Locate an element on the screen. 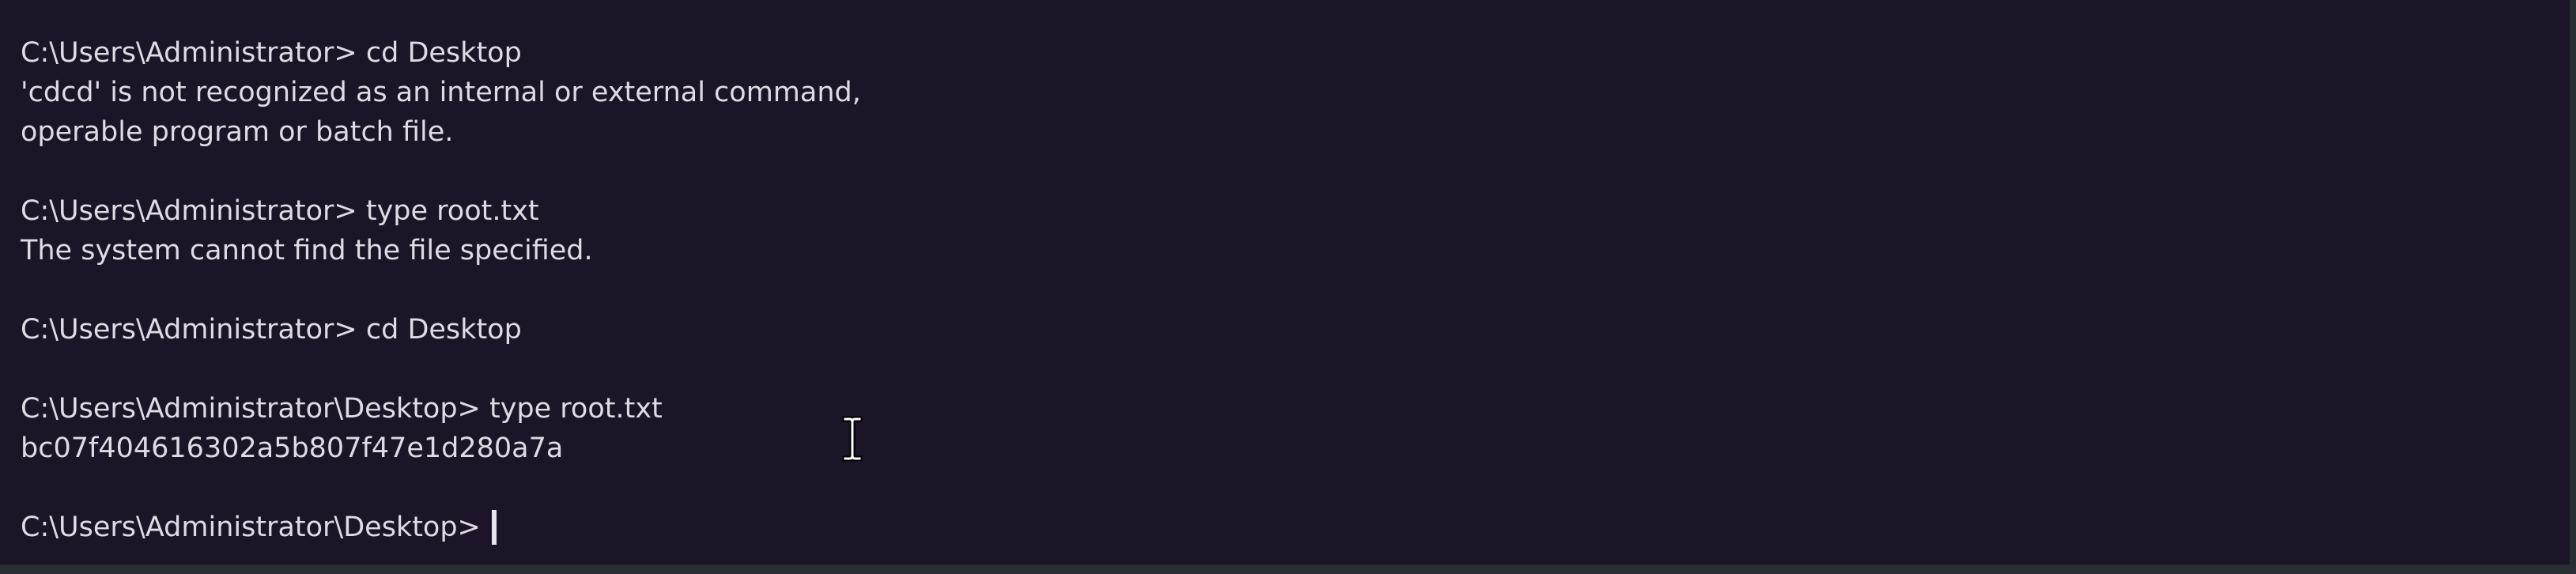 The image size is (2576, 574). text-caret is located at coordinates (494, 527).